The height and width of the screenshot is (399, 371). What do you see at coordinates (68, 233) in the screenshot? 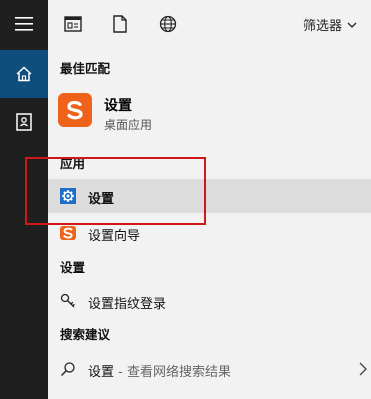
I see `sogou-small-icon` at bounding box center [68, 233].